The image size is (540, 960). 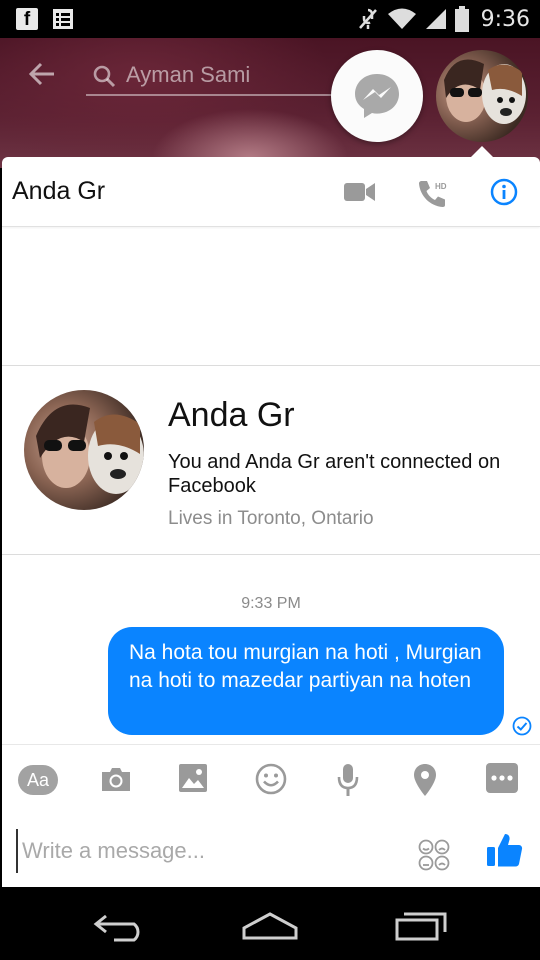 What do you see at coordinates (206, 851) in the screenshot?
I see `message-input` at bounding box center [206, 851].